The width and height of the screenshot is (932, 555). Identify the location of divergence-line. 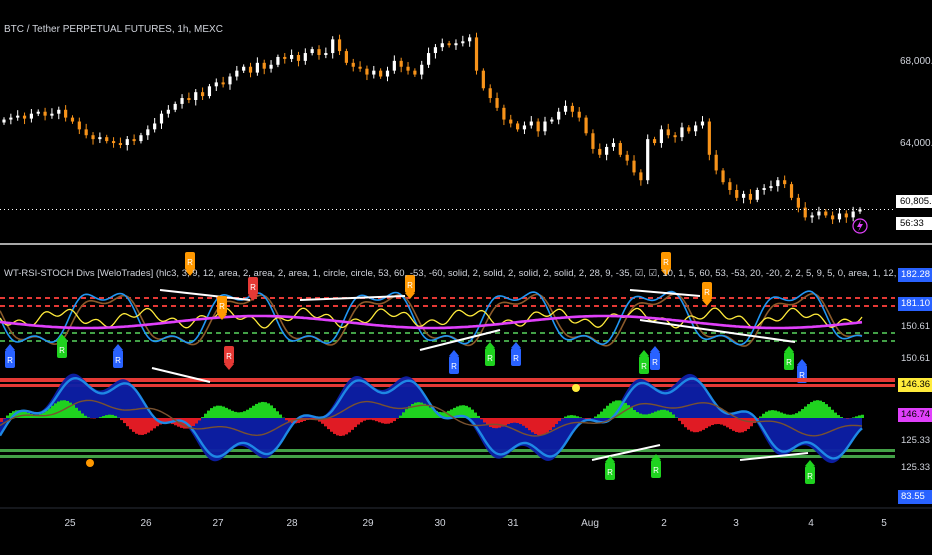
(717, 331).